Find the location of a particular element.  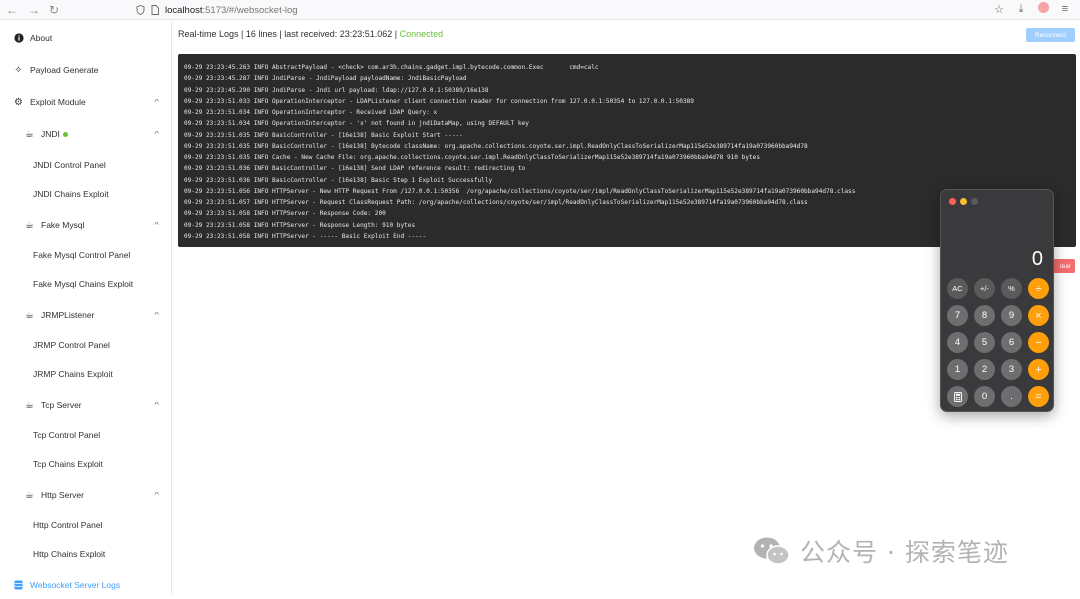

bookmark-star-icon: ☆ is located at coordinates (999, 9).